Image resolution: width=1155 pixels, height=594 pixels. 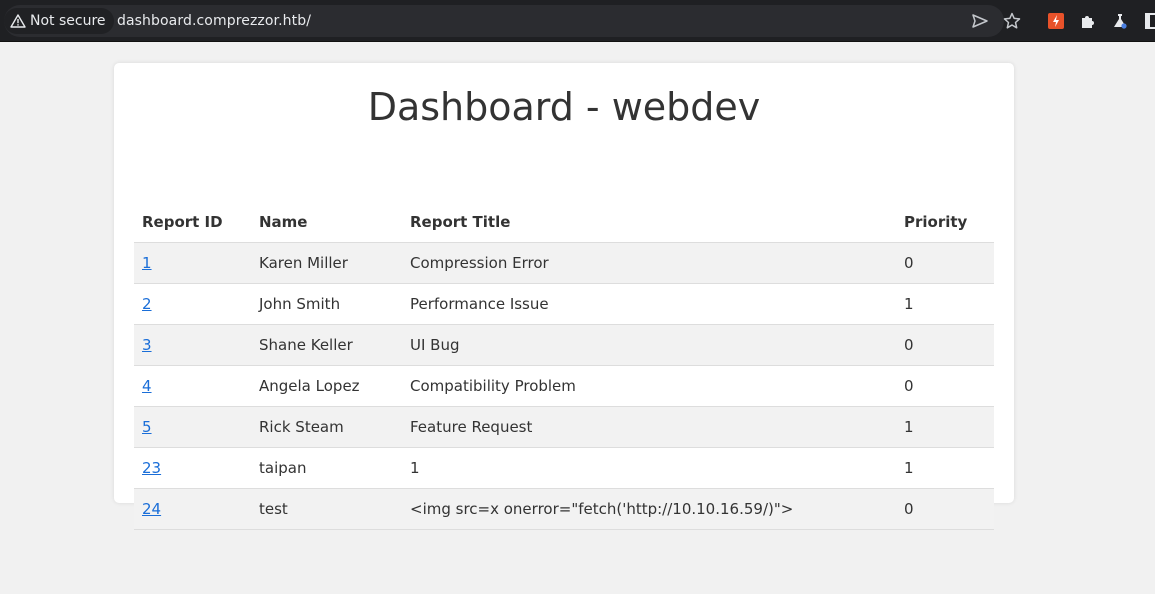 I want to click on report-id-cell: 23, so click(x=192, y=468).